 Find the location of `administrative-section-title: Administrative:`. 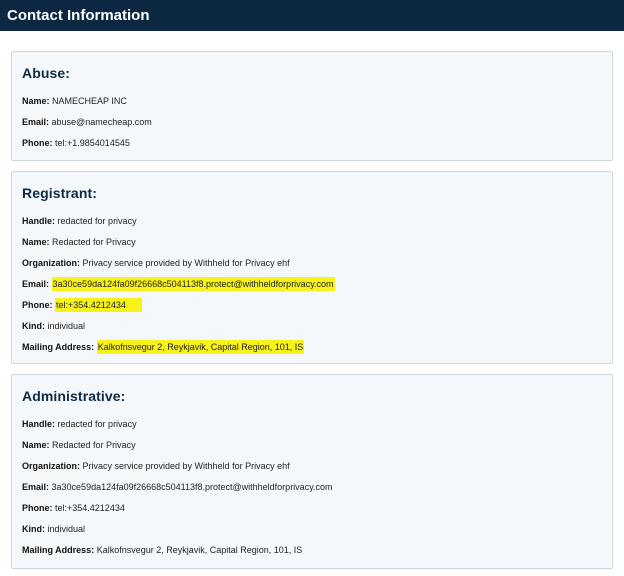

administrative-section-title: Administrative: is located at coordinates (74, 396).